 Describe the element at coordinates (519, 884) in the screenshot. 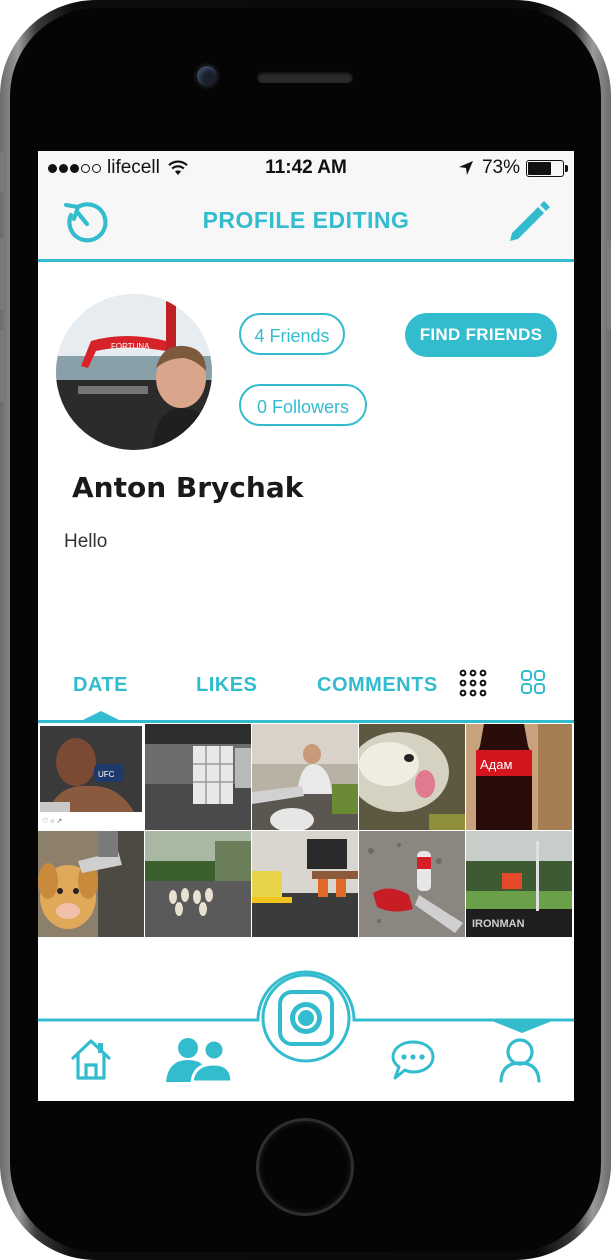

I see `photo-thumbnail: IRONMAN` at that location.